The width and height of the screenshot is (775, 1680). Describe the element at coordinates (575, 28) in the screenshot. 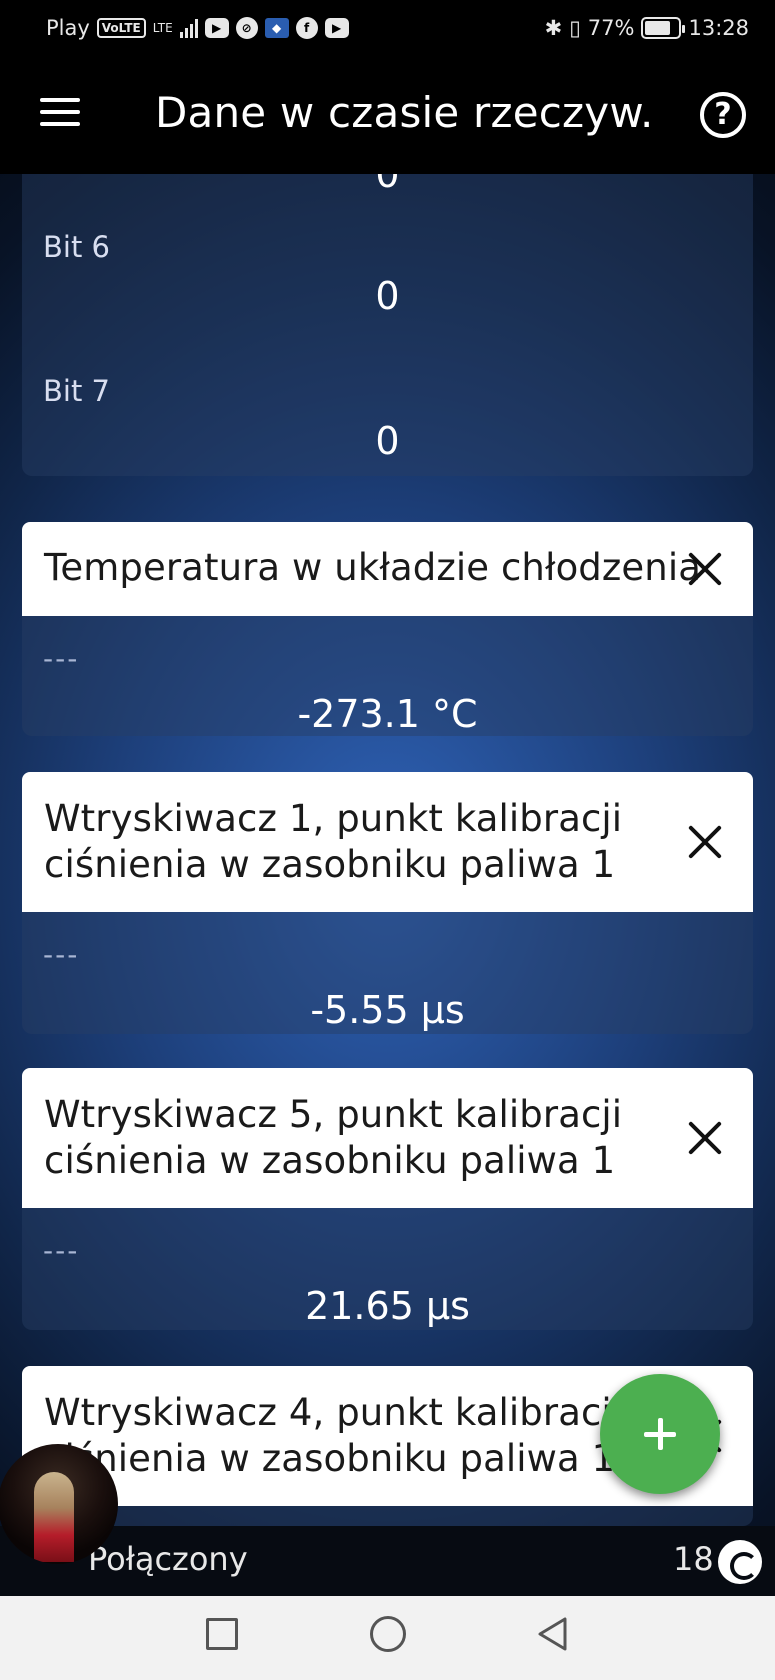

I see `vibrate-icon: ▯` at that location.